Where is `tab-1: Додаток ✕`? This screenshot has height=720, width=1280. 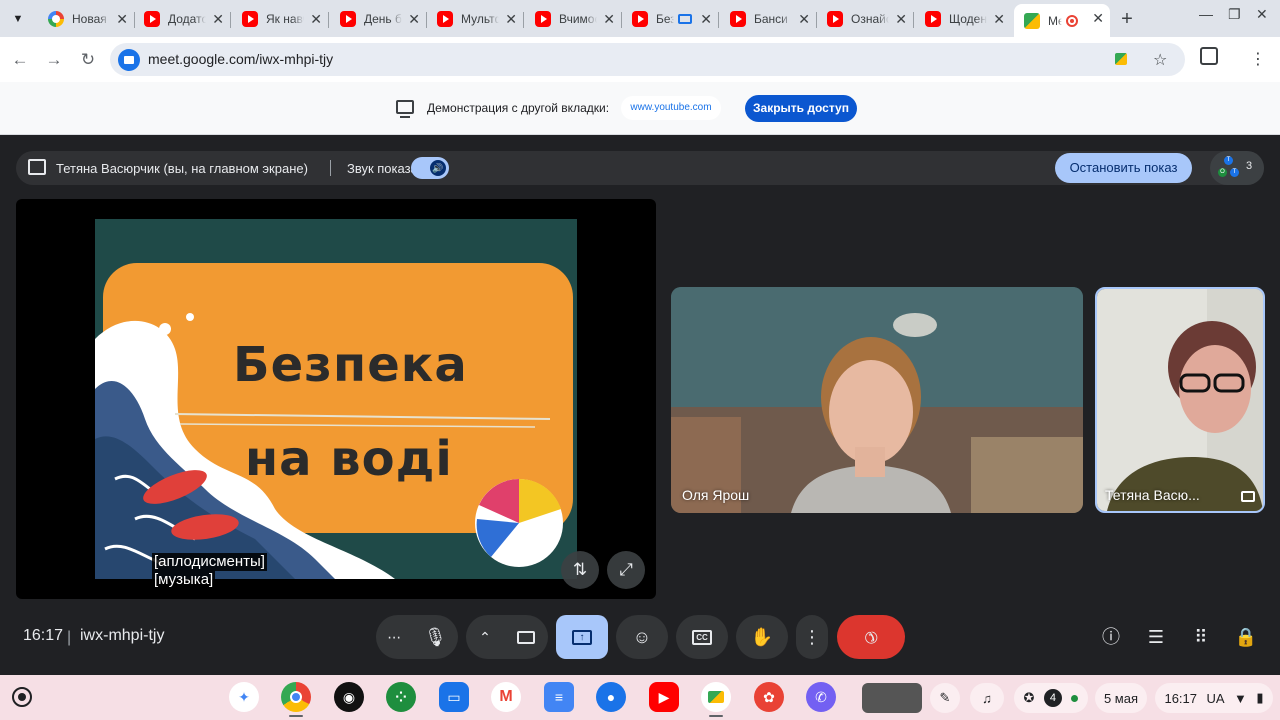
tab-1: Додаток ✕ is located at coordinates (182, 19).